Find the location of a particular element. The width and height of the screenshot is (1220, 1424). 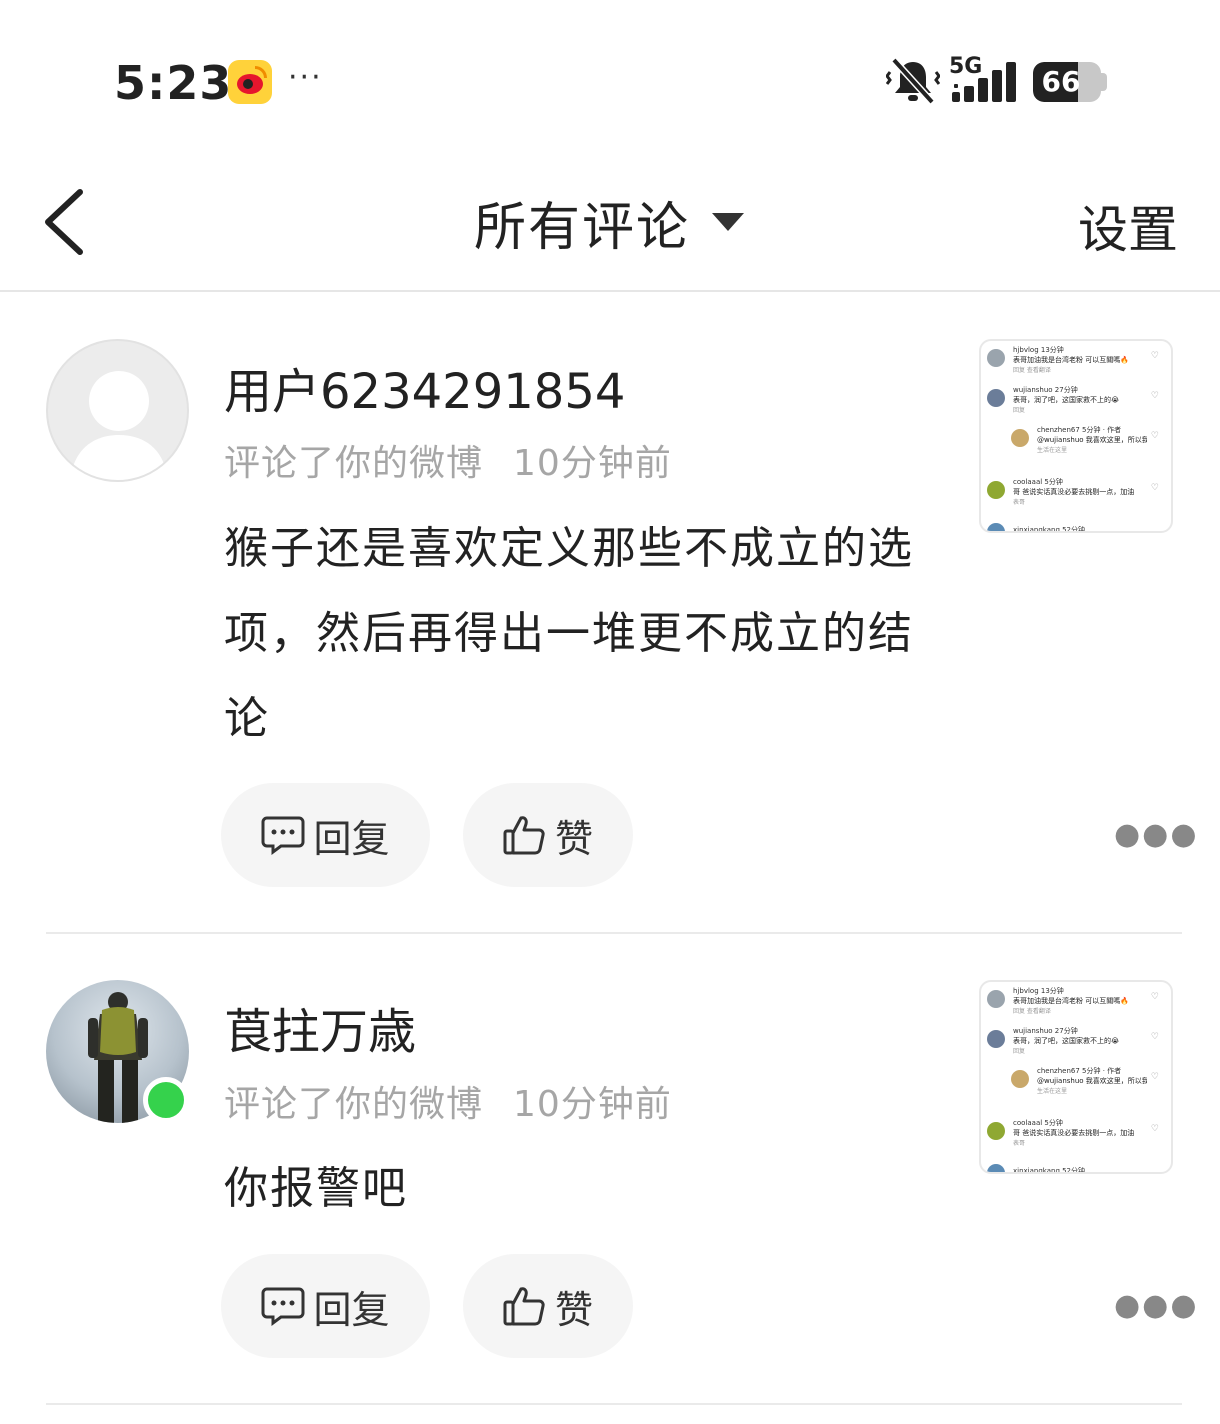

default-avatar-icon is located at coordinates (119, 425).